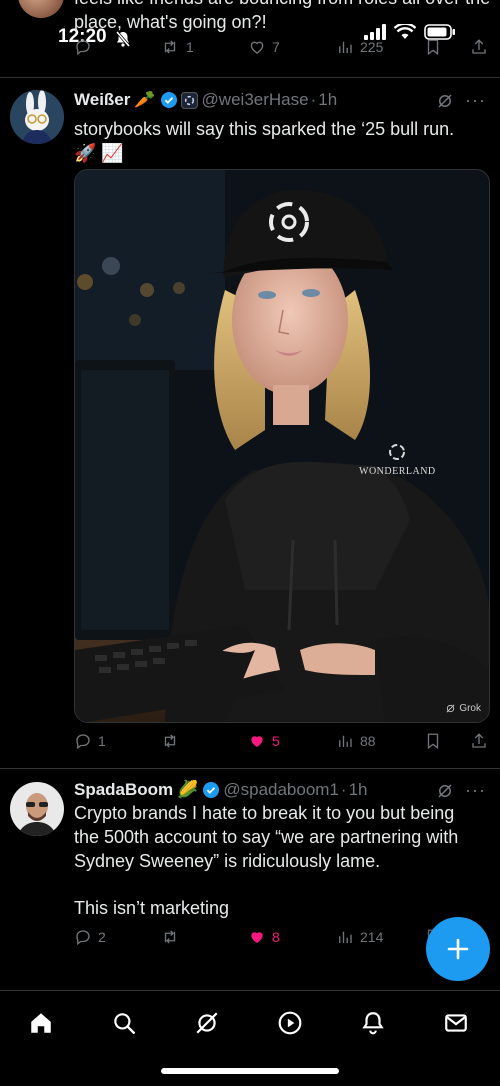 The width and height of the screenshot is (500, 1086). Describe the element at coordinates (123, 790) in the screenshot. I see `display-name: SpadaBoom` at that location.